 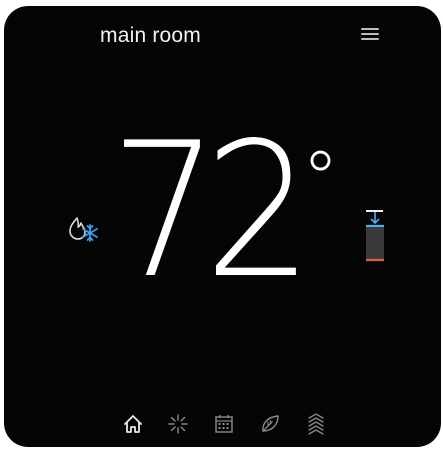 I want to click on room-name-title: main room, so click(x=150, y=36).